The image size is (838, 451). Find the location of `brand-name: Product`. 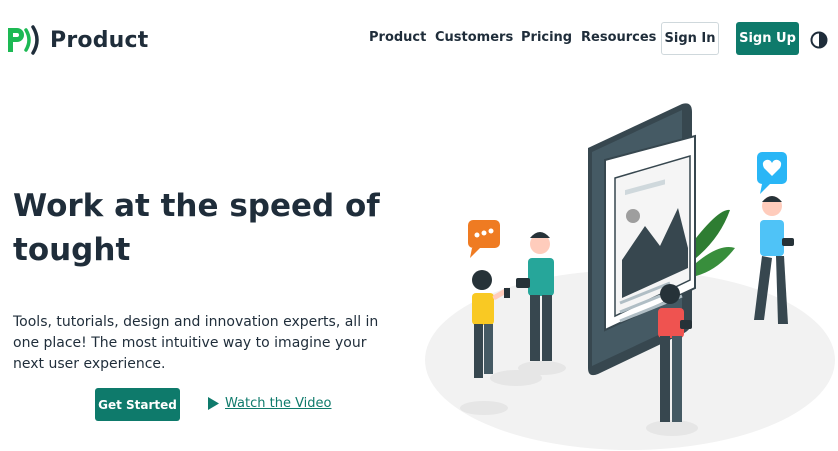

brand-name: Product is located at coordinates (99, 40).